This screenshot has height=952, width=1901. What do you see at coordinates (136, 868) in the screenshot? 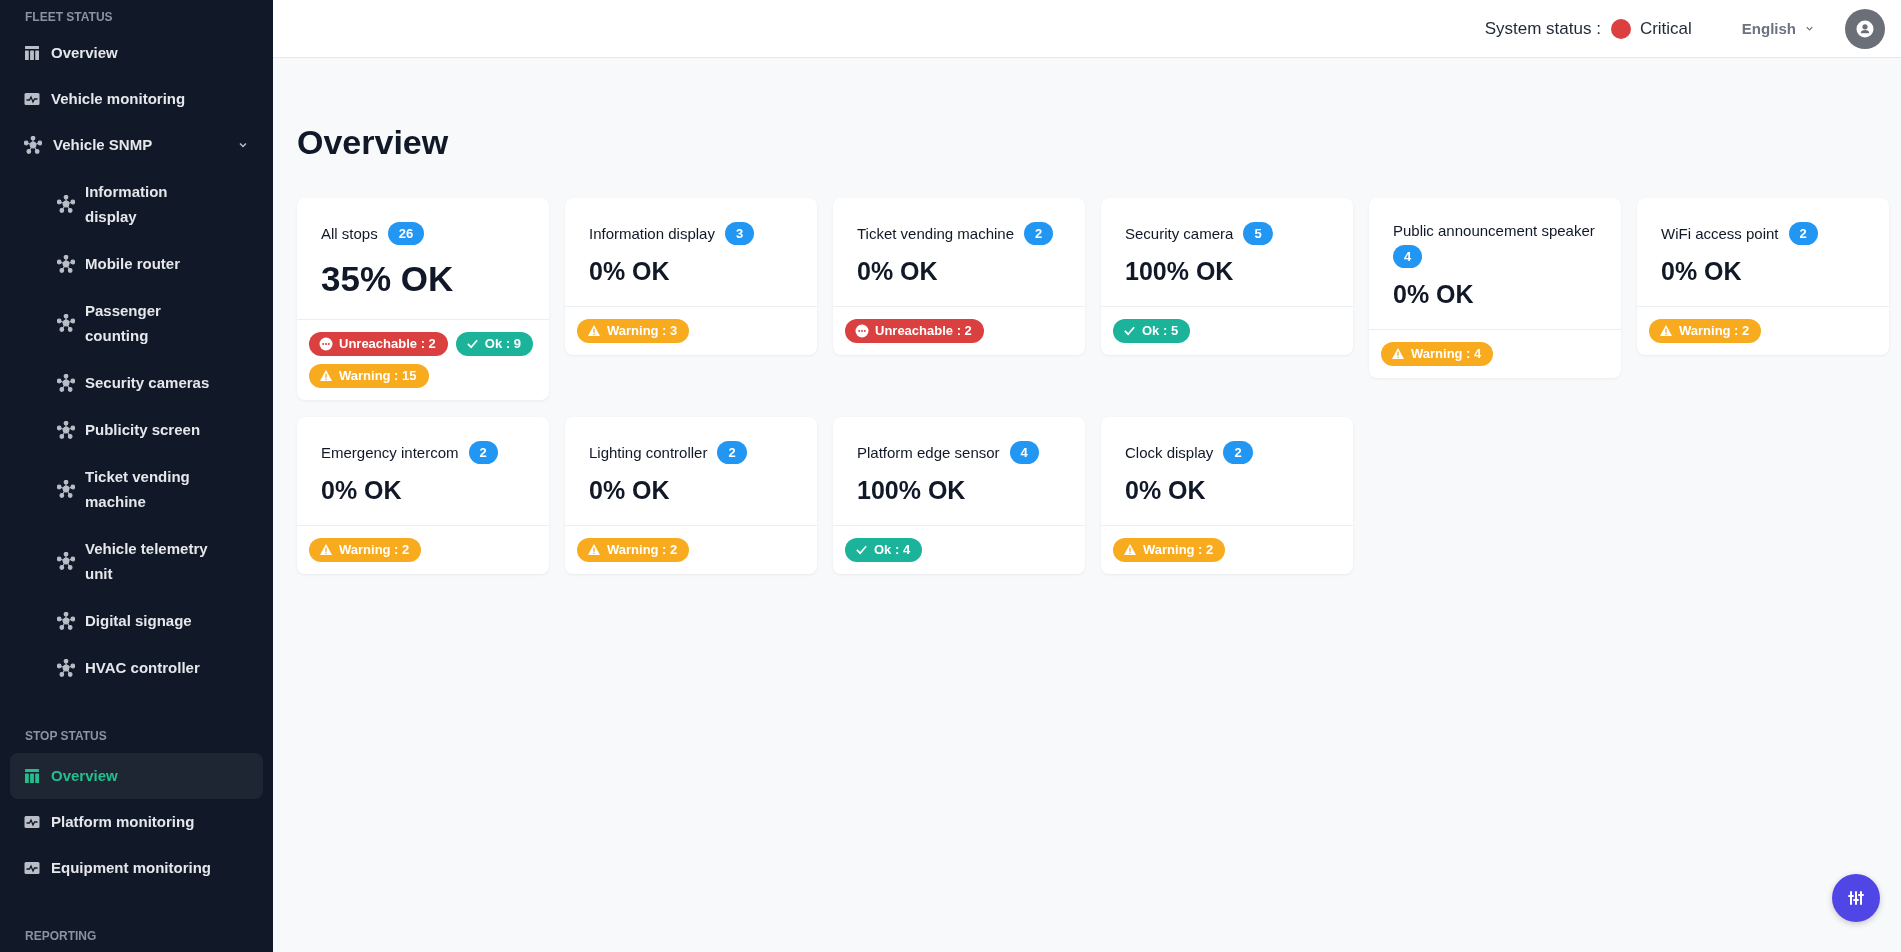
I see `nav-item: Equipment monitoring` at bounding box center [136, 868].